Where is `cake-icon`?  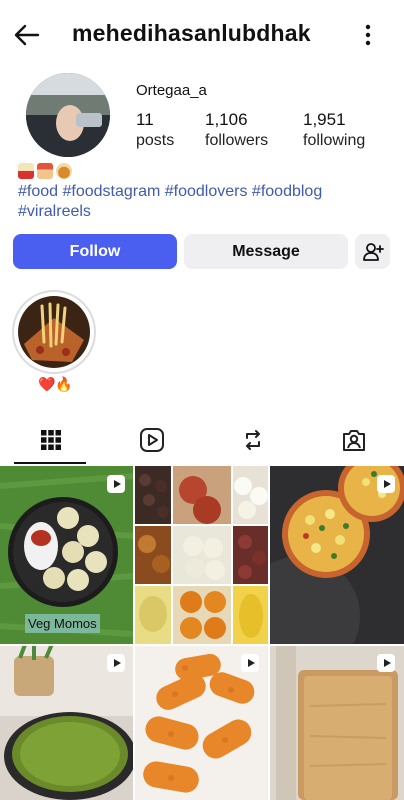 cake-icon is located at coordinates (45, 171).